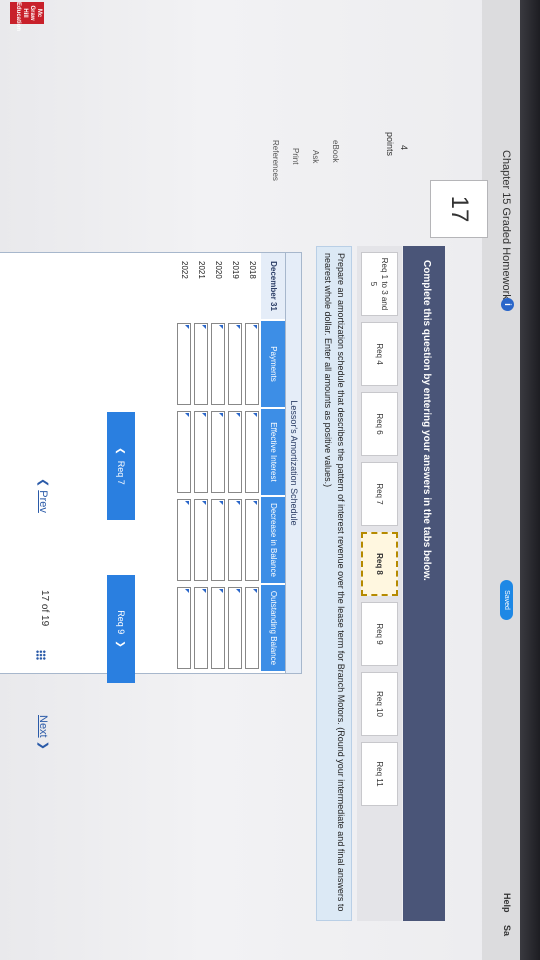  Describe the element at coordinates (252, 452) in the screenshot. I see `input-interest-2018` at that location.